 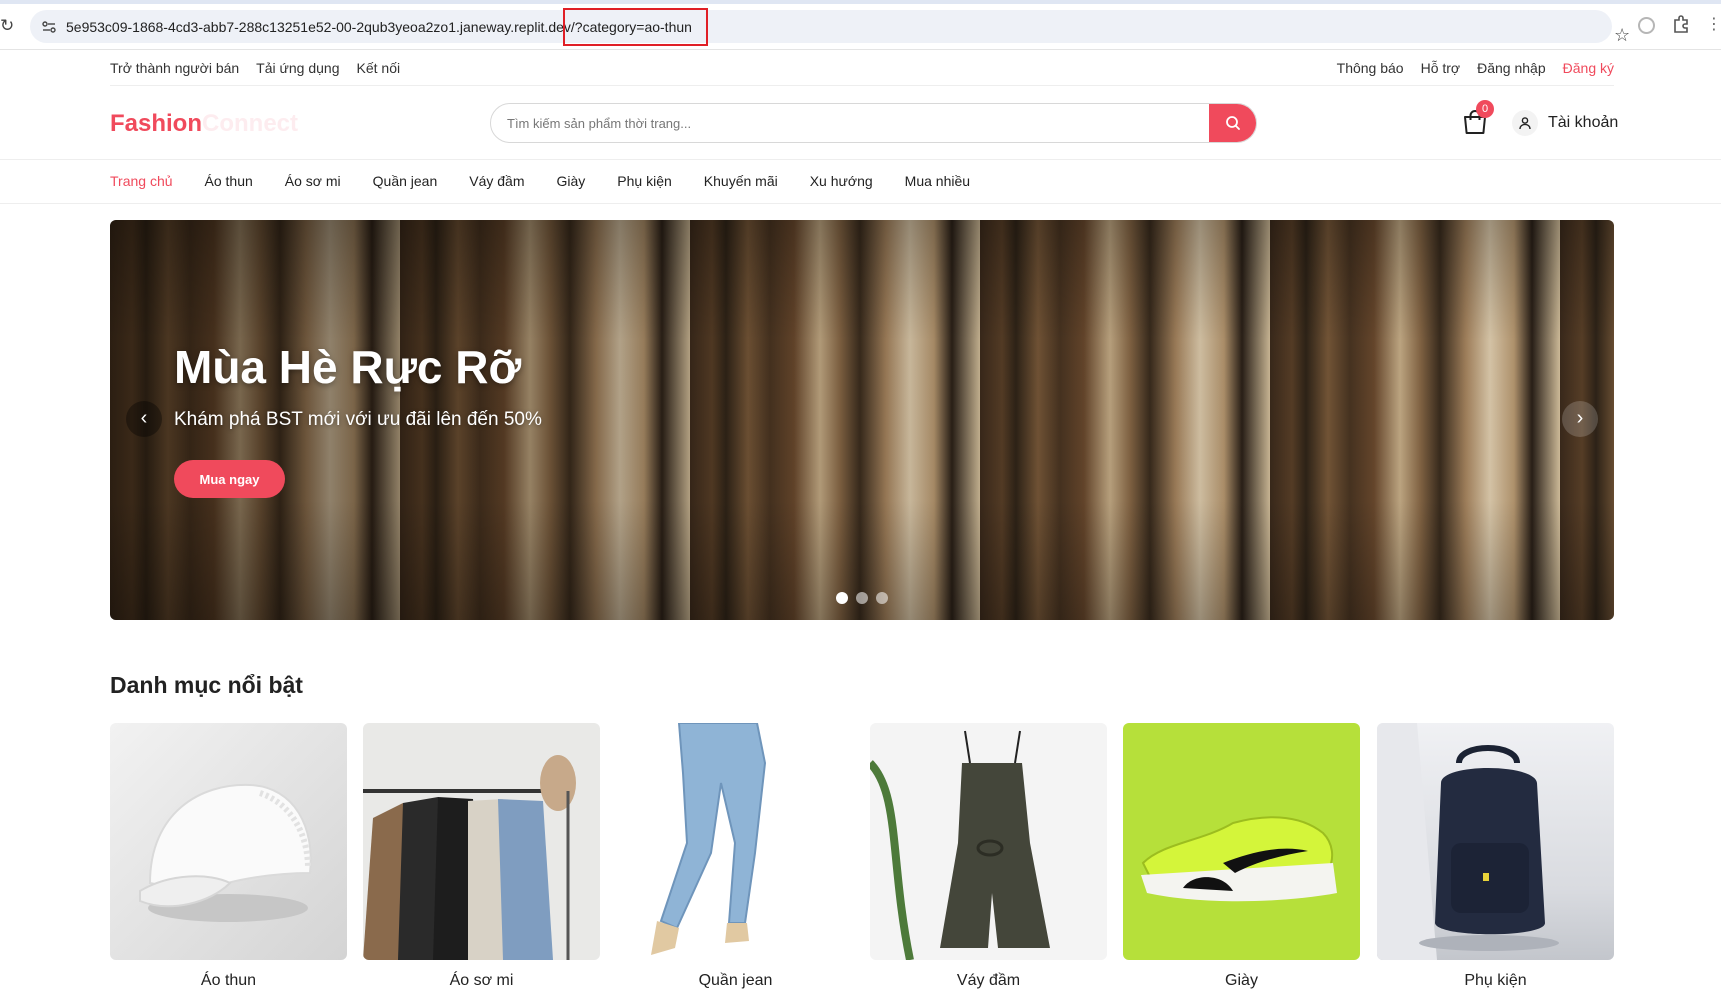 What do you see at coordinates (841, 181) in the screenshot?
I see `nav-item-xu-huong: Xu hướng` at bounding box center [841, 181].